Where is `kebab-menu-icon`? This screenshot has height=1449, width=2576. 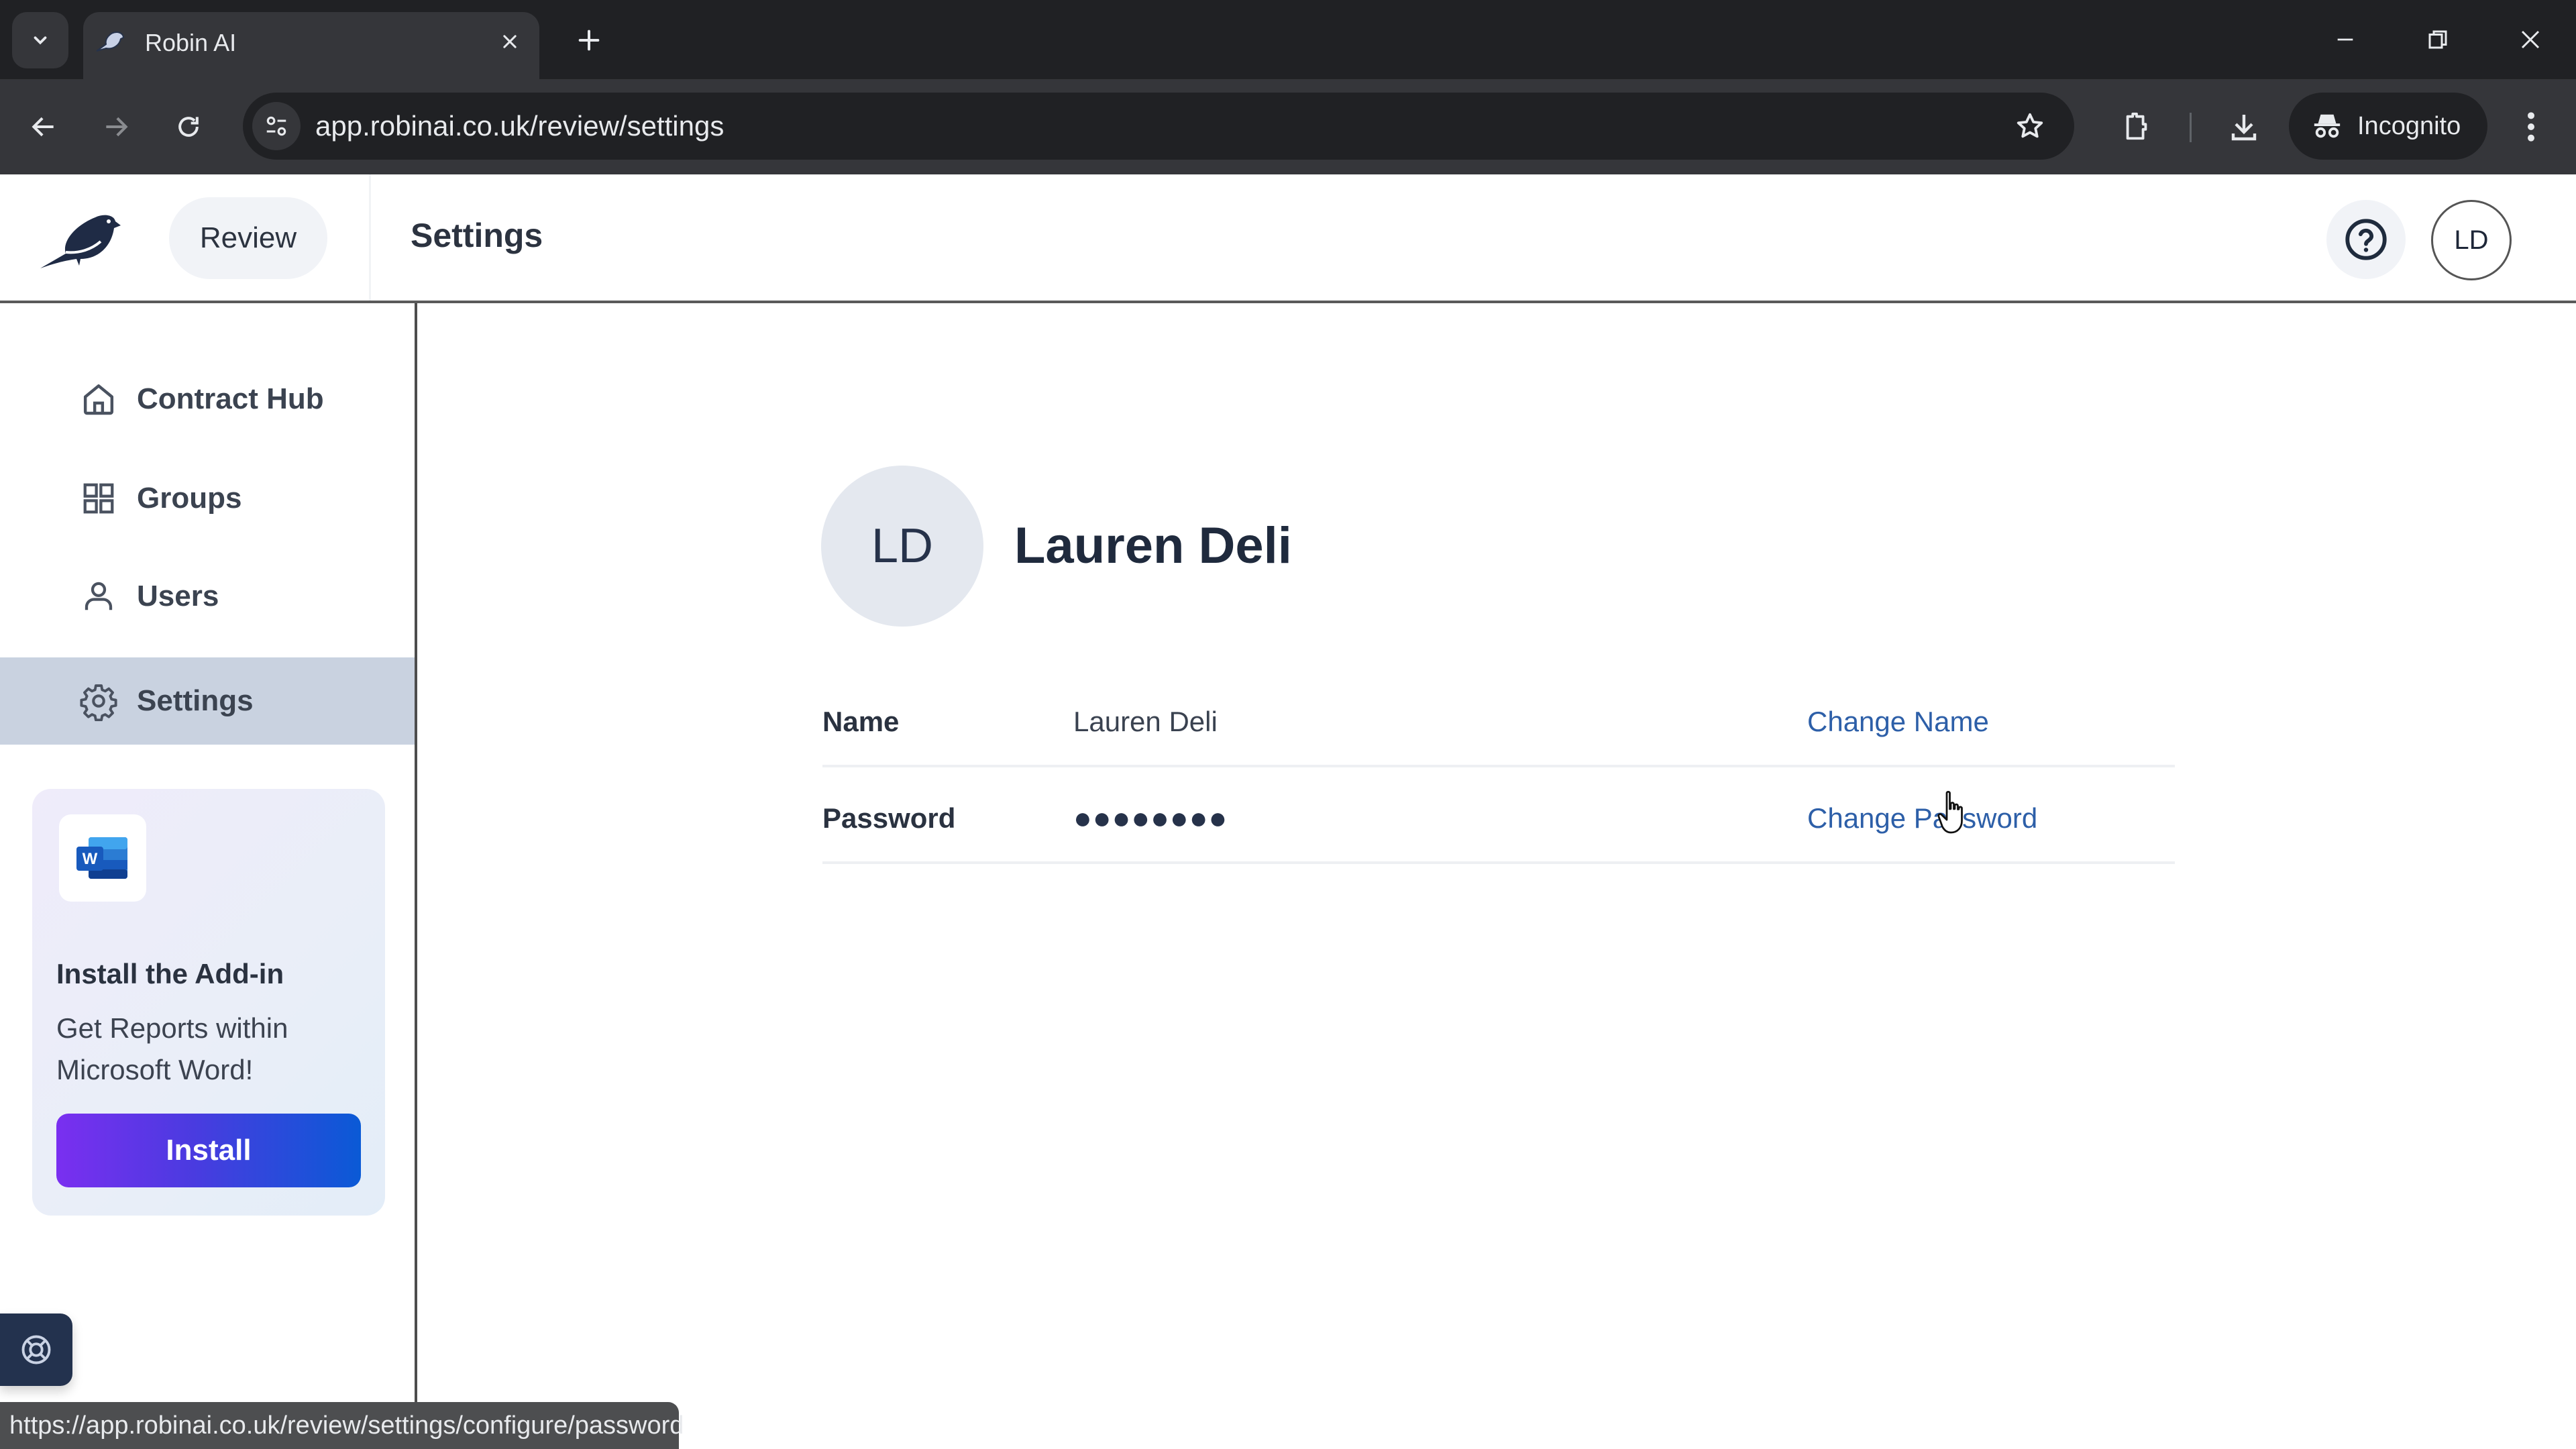
kebab-menu-icon is located at coordinates (2531, 127).